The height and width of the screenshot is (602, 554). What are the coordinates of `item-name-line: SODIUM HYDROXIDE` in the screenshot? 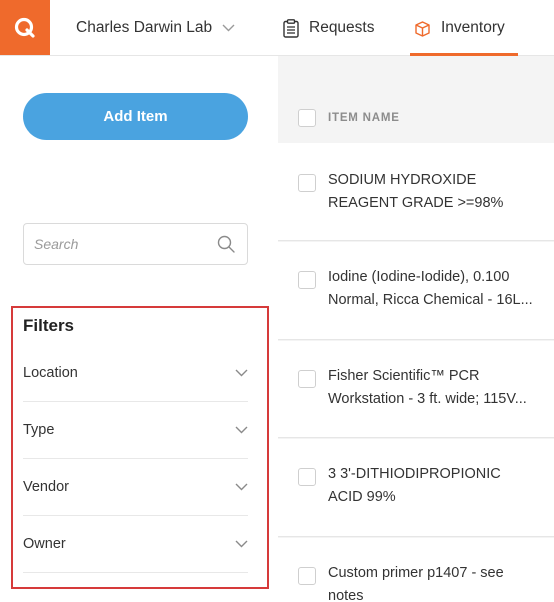 It's located at (402, 180).